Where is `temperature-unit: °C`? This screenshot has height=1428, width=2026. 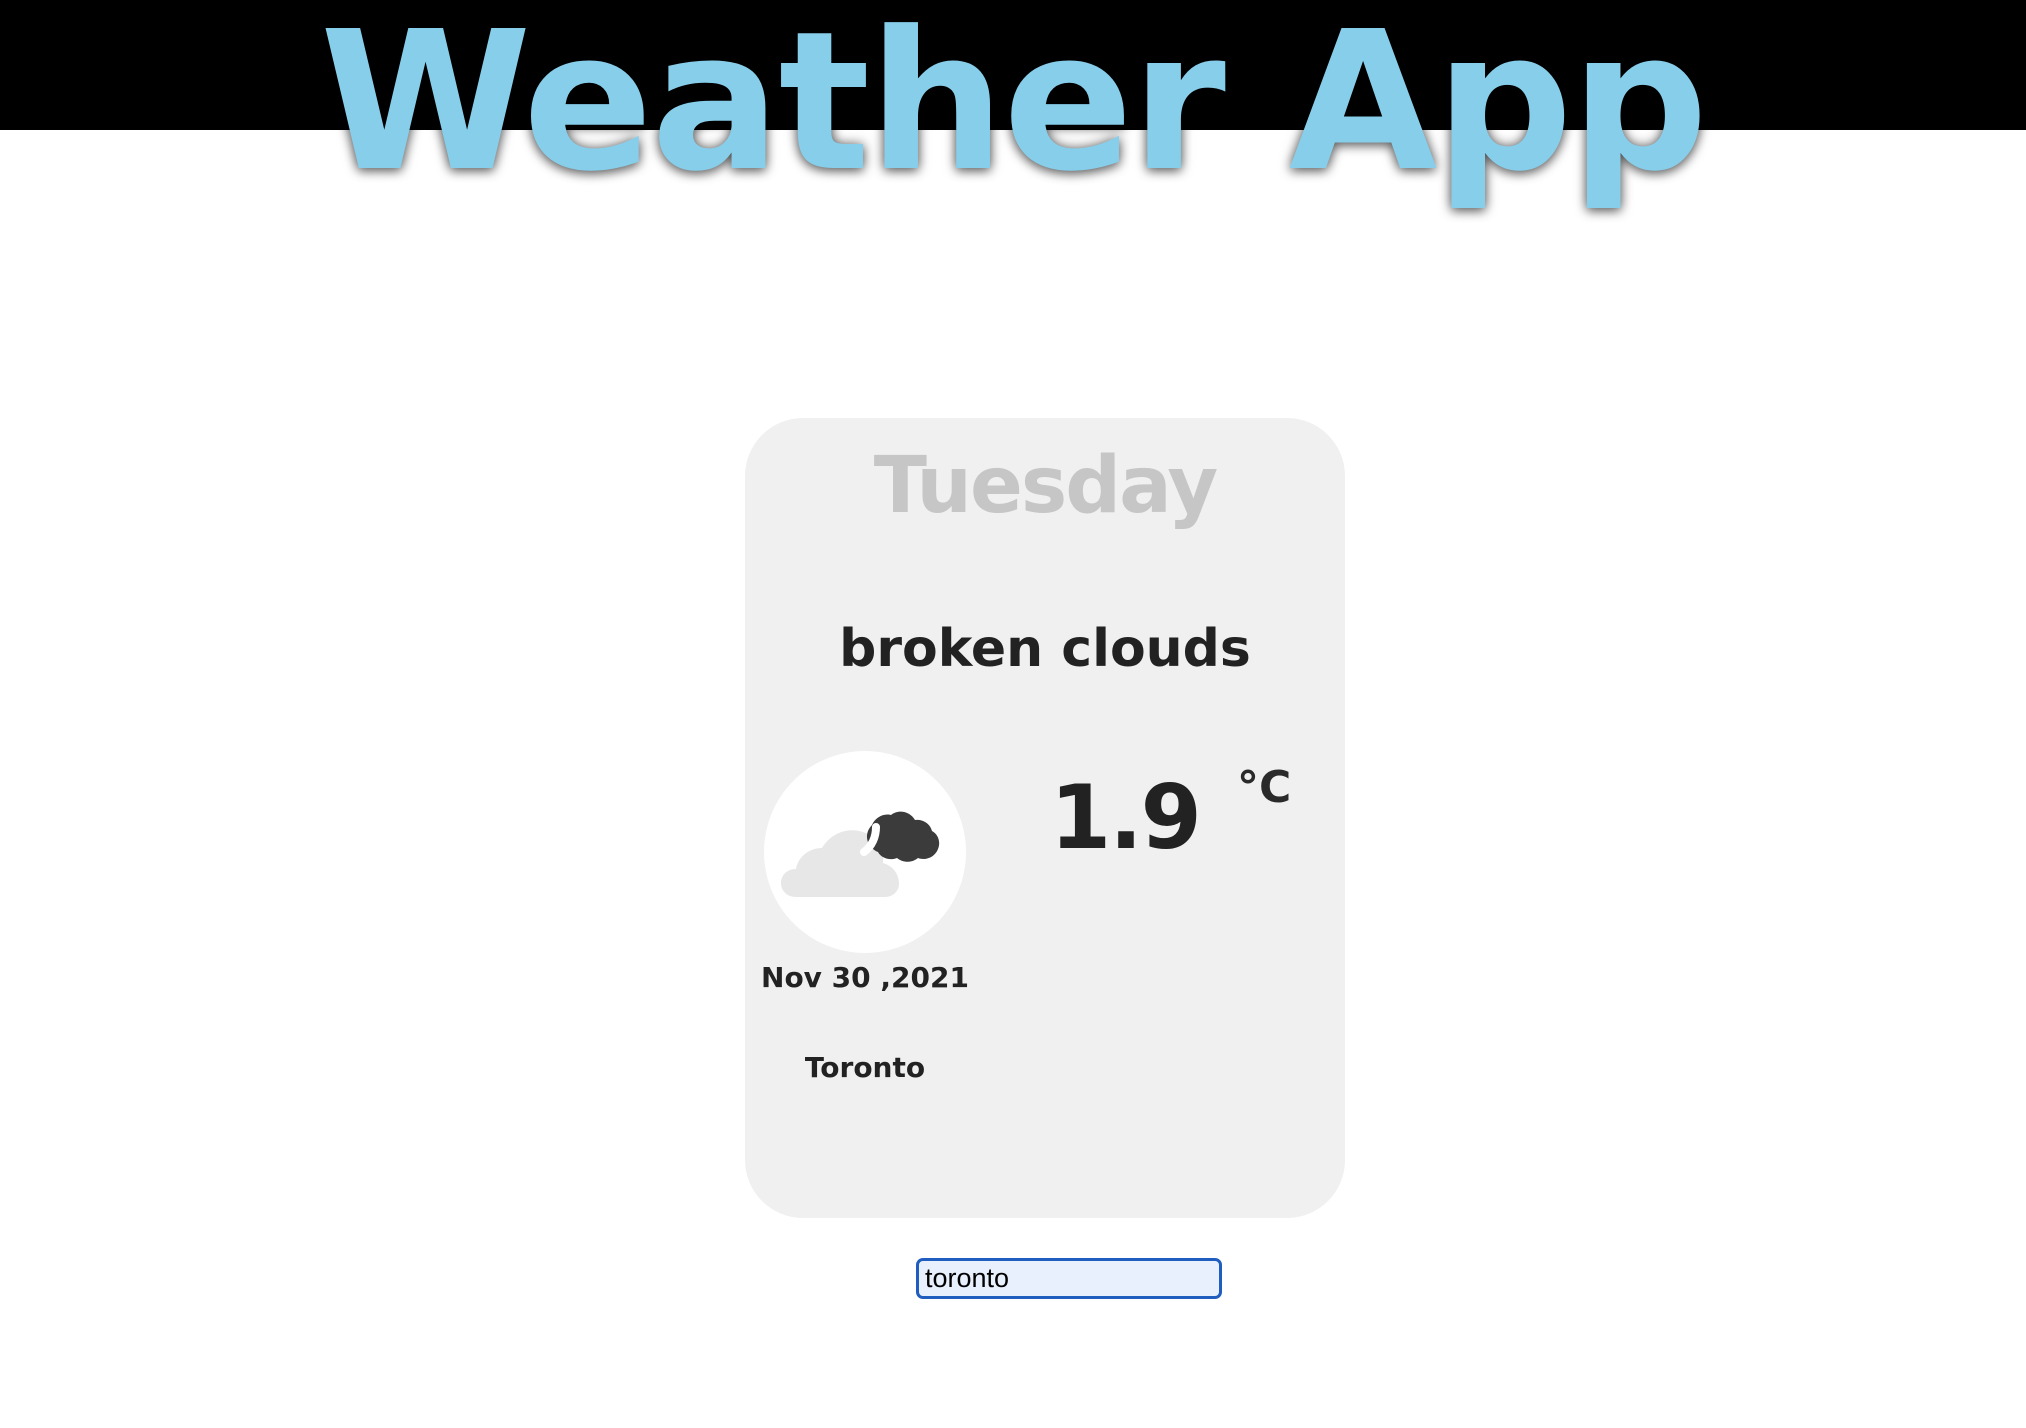 temperature-unit: °C is located at coordinates (1264, 787).